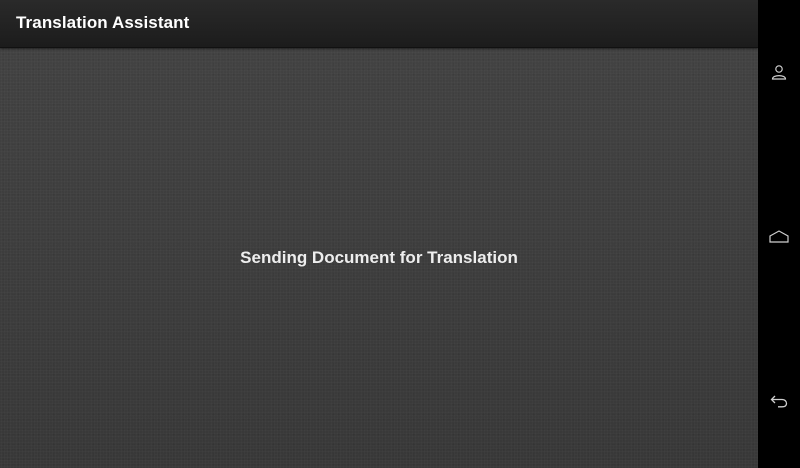 Image resolution: width=800 pixels, height=468 pixels. I want to click on home-icon, so click(779, 237).